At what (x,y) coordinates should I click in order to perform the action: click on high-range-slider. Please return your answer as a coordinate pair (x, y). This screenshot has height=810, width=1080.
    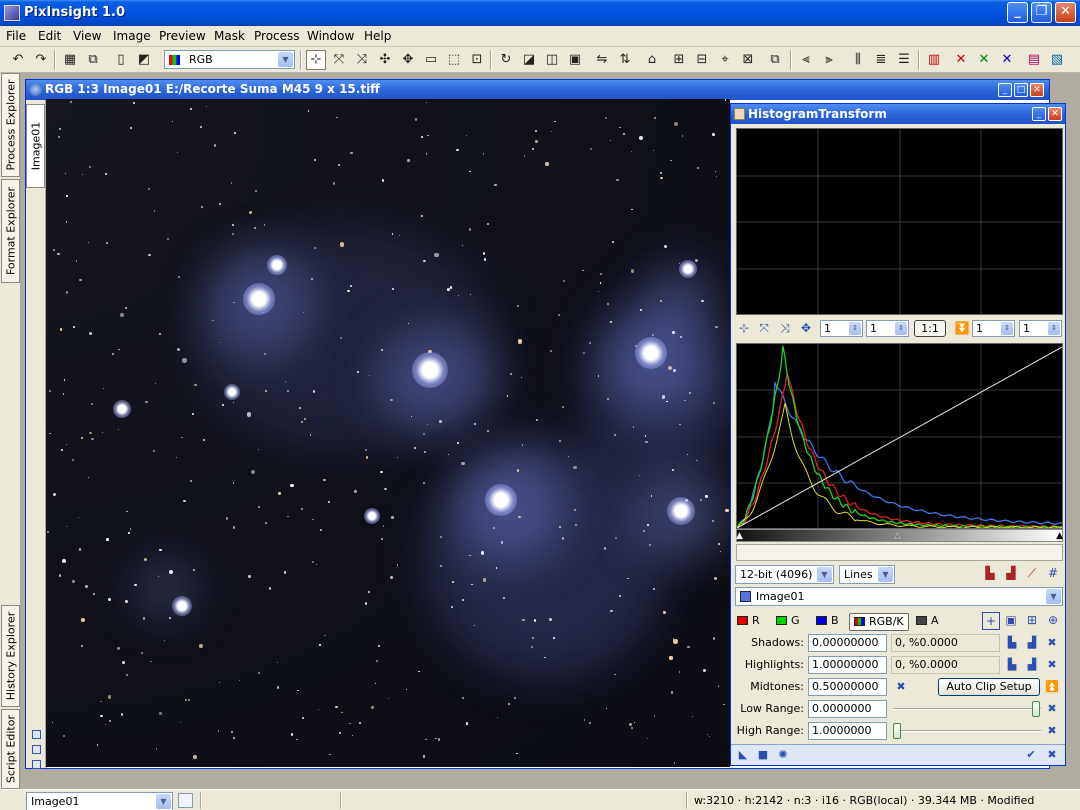
    Looking at the image, I should click on (967, 731).